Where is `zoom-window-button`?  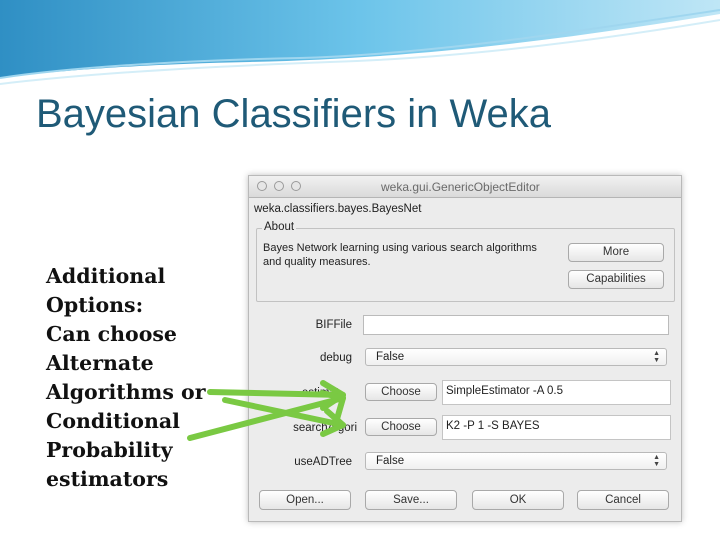 zoom-window-button is located at coordinates (296, 186).